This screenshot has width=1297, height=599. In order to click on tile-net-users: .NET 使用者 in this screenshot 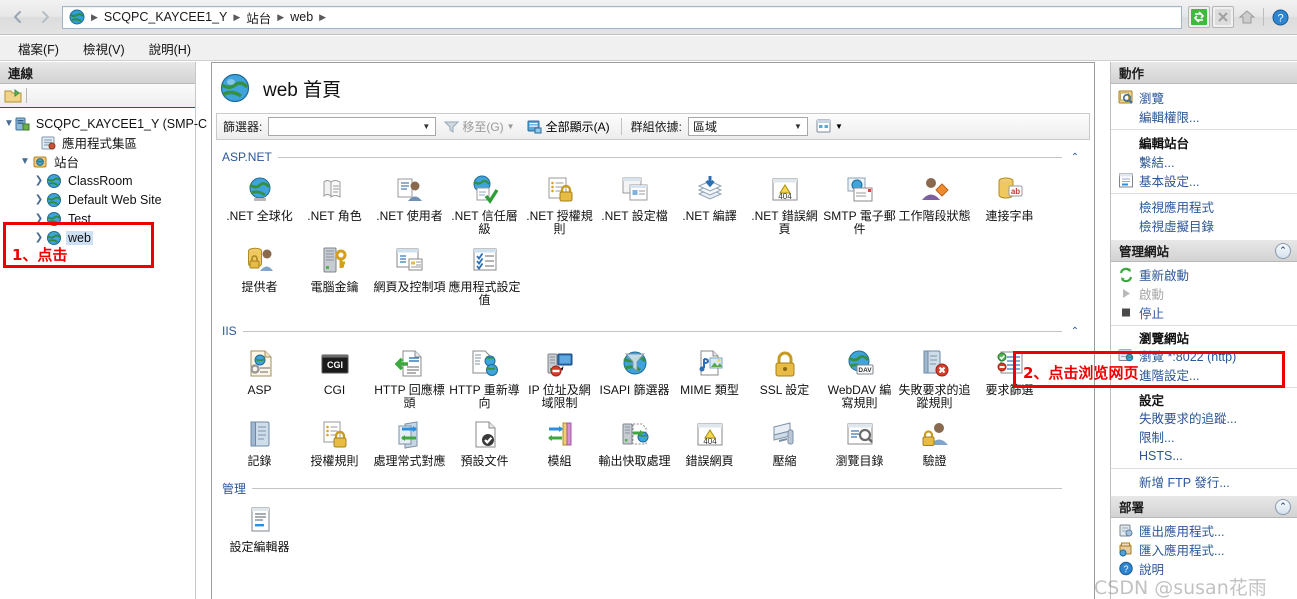, I will do `click(409, 206)`.